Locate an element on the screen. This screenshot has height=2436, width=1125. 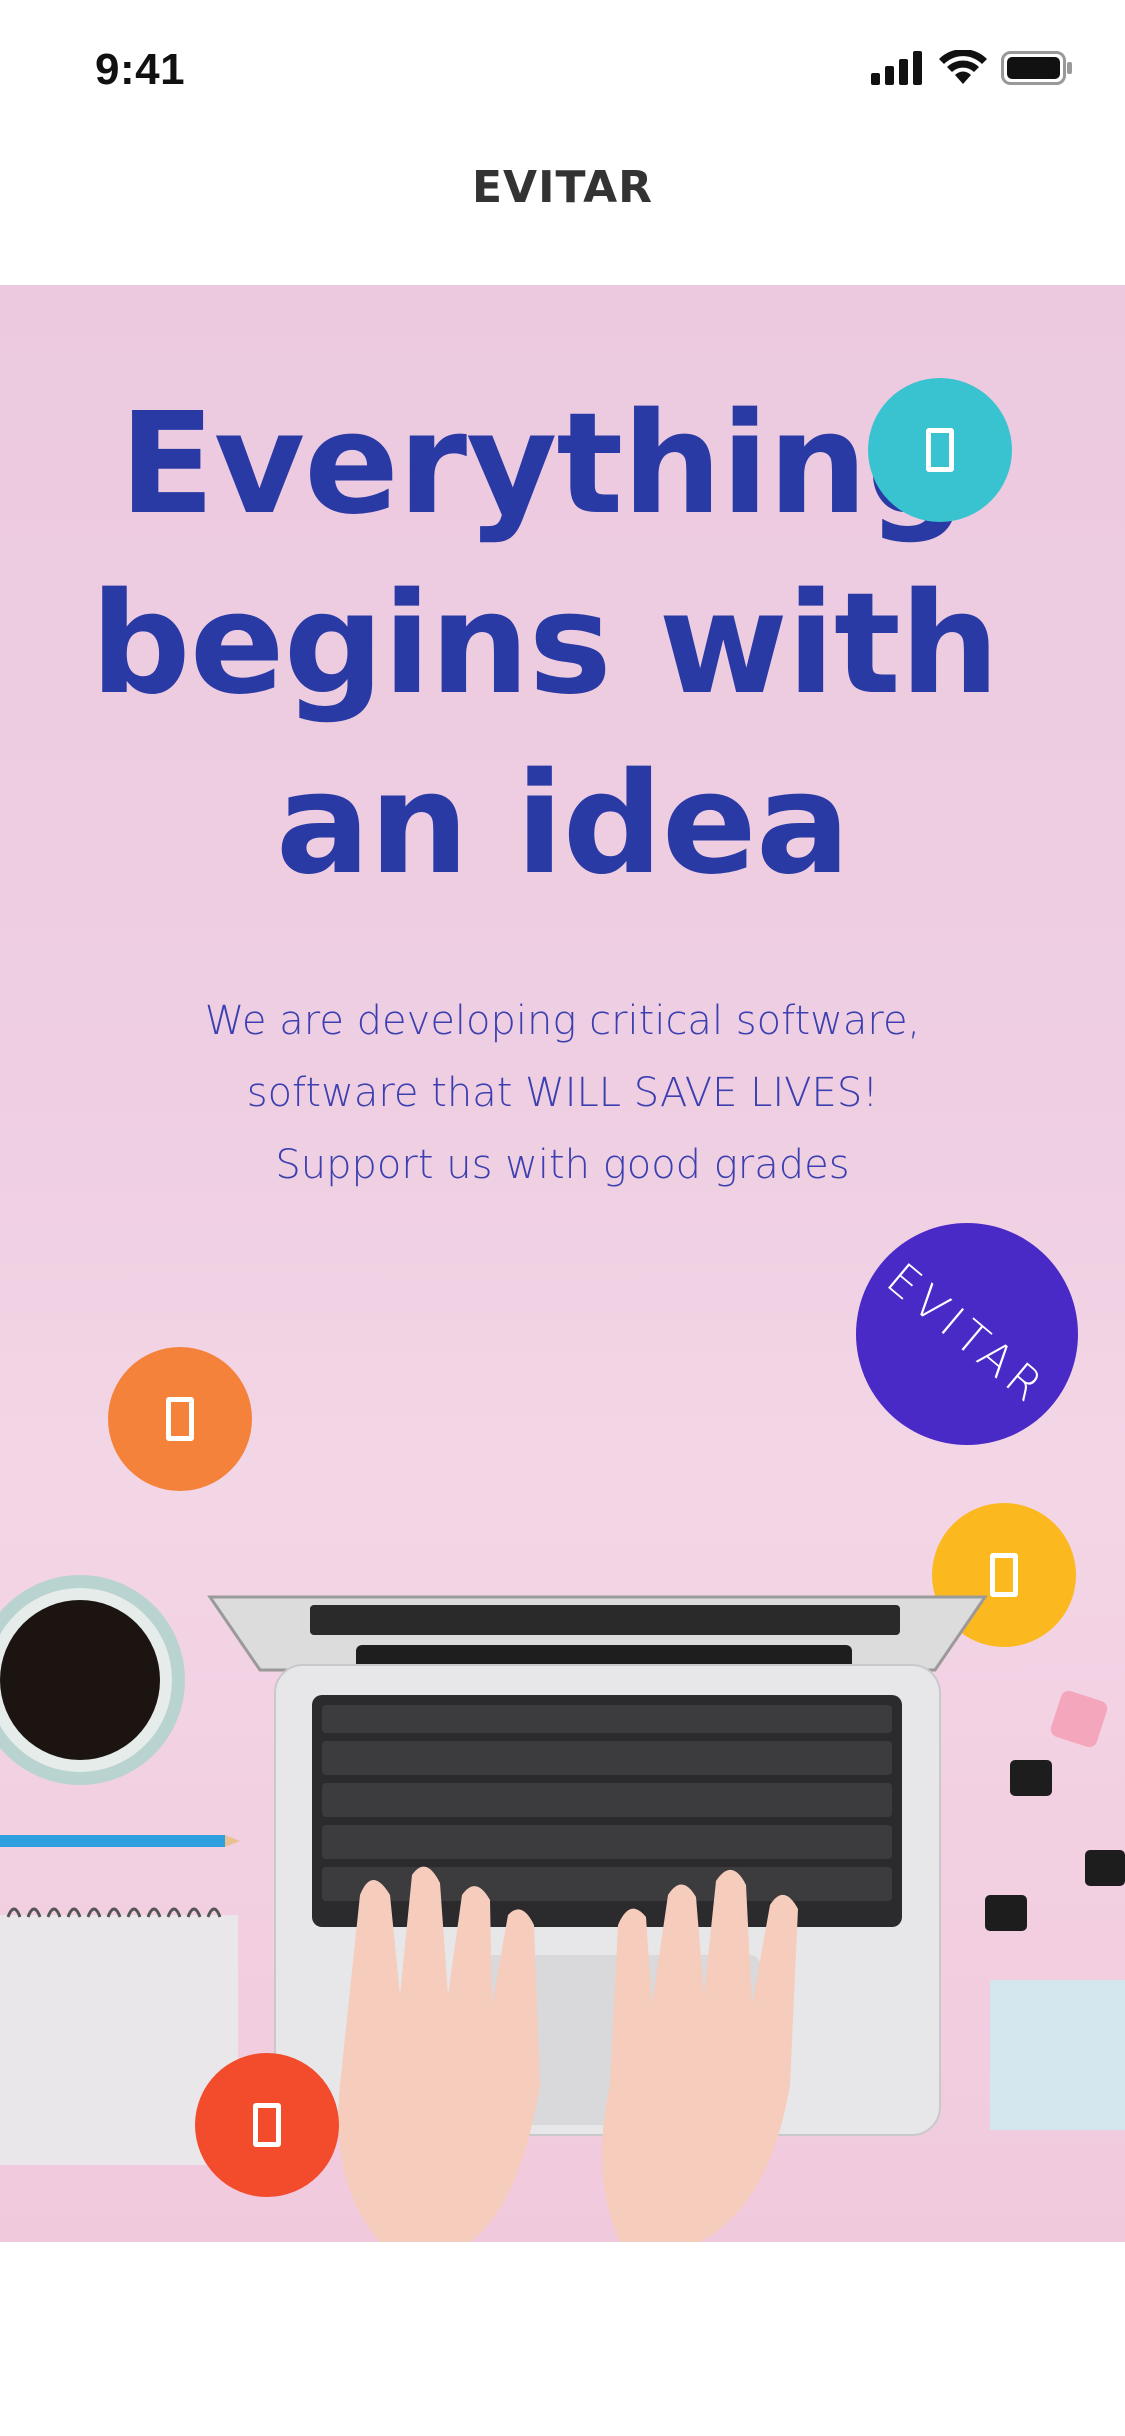
navigation-bar: EVITAR is located at coordinates (562, 208).